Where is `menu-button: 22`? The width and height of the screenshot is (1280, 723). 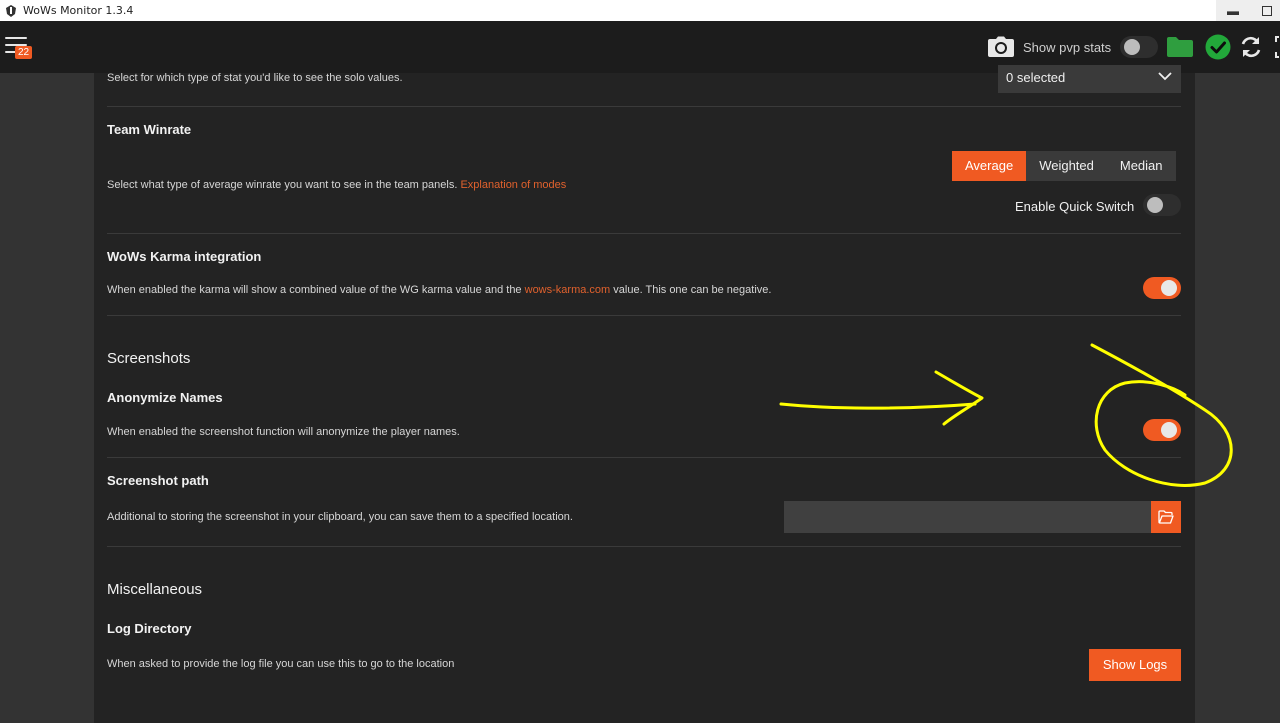 menu-button: 22 is located at coordinates (18, 46).